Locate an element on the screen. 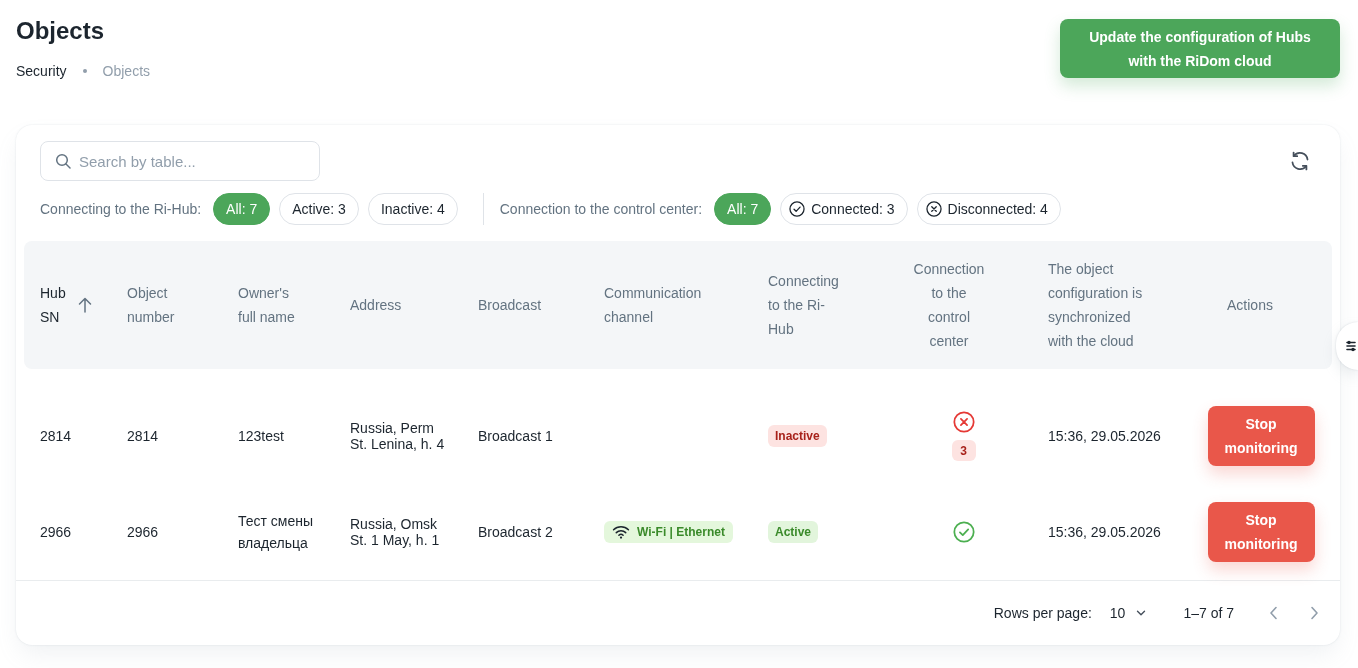 This screenshot has width=1358, height=668. refresh-icon is located at coordinates (1300, 161).